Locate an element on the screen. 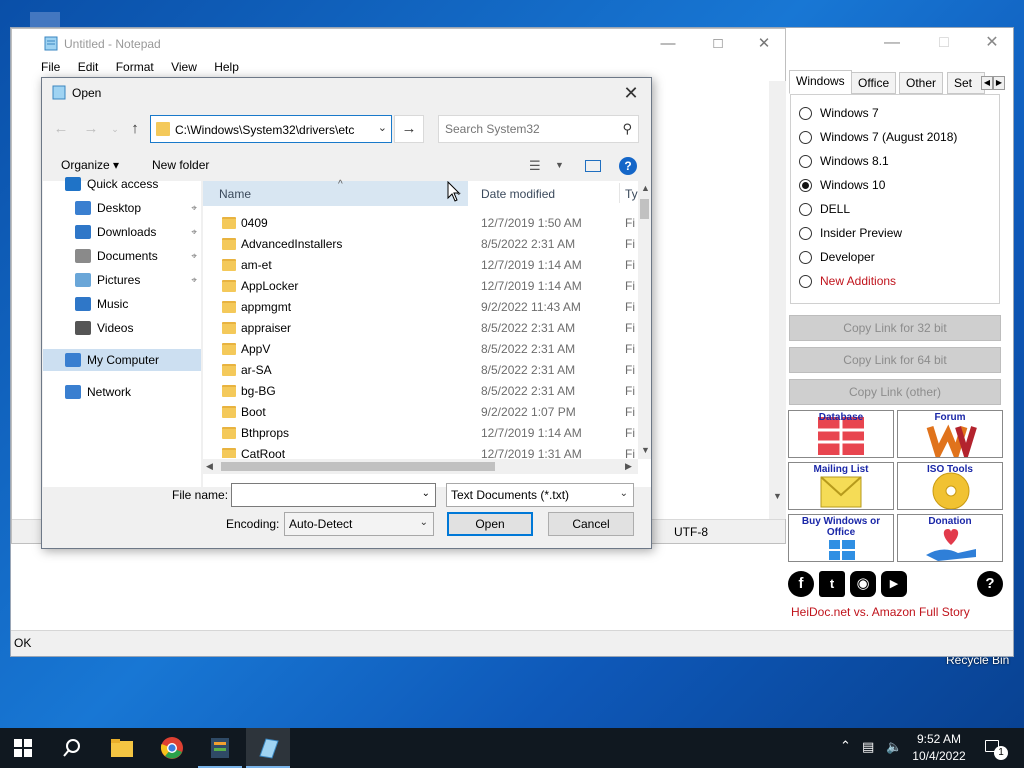  twitter-icon: t is located at coordinates (832, 584).